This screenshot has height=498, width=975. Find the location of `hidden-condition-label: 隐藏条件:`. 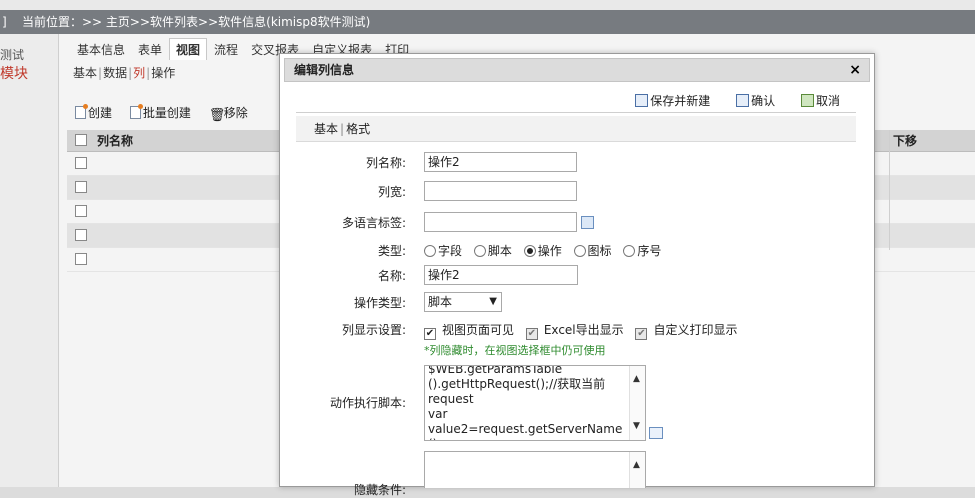

hidden-condition-label: 隐藏条件: is located at coordinates (379, 490).